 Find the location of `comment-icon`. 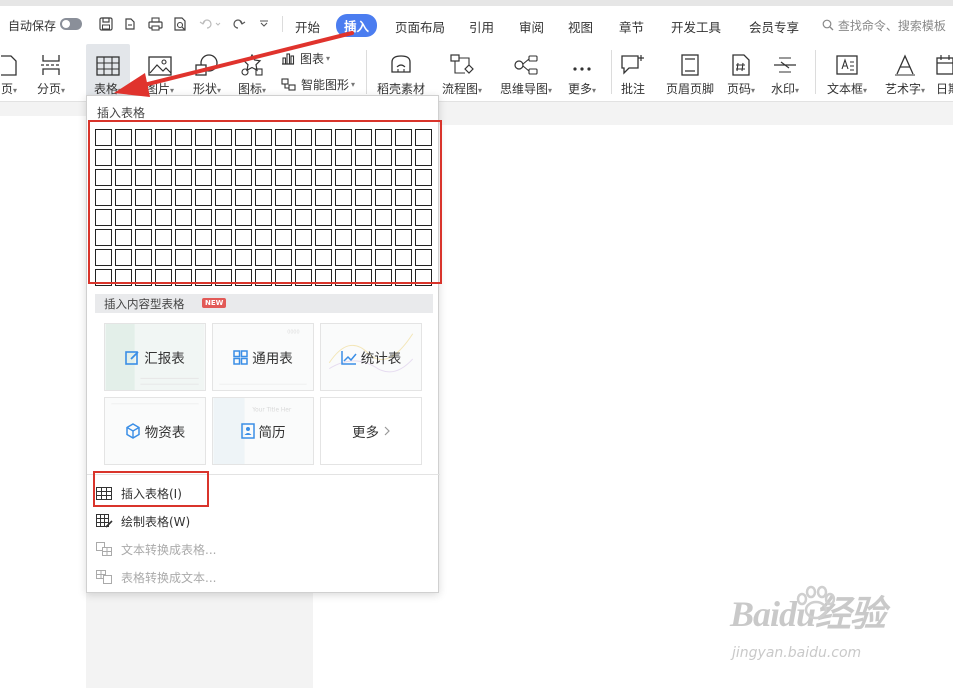

comment-icon is located at coordinates (633, 60).